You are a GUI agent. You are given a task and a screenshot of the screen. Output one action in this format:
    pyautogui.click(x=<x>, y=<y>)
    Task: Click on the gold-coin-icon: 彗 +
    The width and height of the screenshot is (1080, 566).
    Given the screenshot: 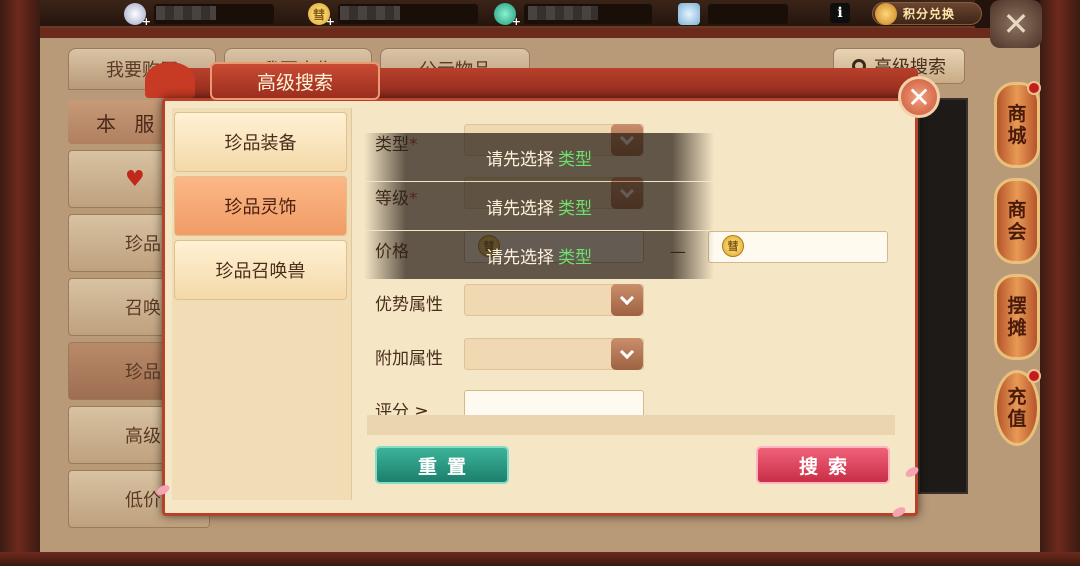 What is the action you would take?
    pyautogui.click(x=321, y=15)
    